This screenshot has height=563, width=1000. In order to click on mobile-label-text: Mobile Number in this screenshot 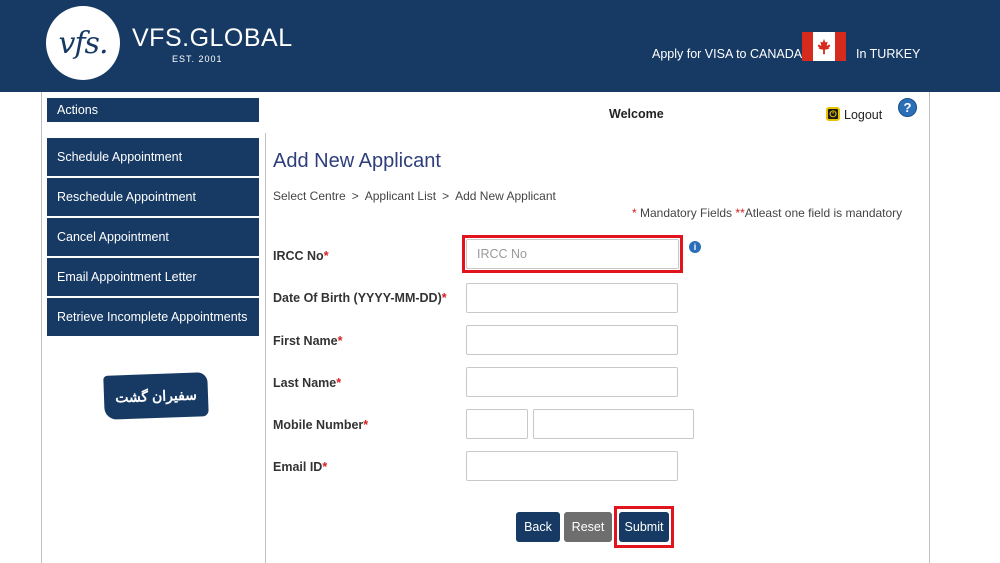, I will do `click(318, 425)`.